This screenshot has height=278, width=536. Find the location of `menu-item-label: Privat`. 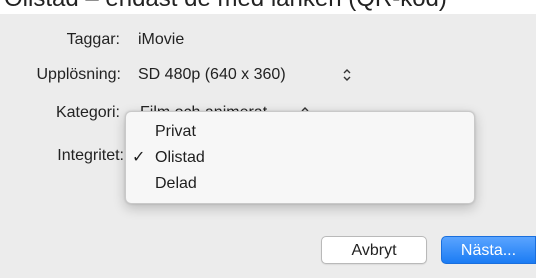

menu-item-label: Privat is located at coordinates (175, 131).